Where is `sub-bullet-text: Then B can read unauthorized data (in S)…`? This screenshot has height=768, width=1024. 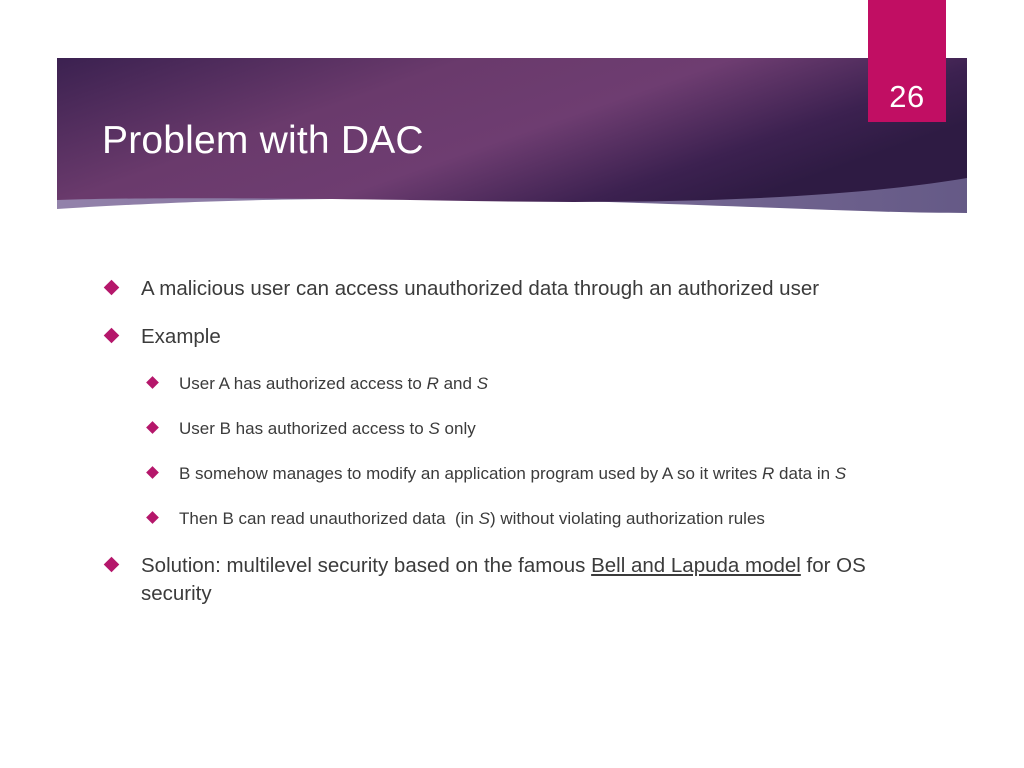 sub-bullet-text: Then B can read unauthorized data (in S)… is located at coordinates (472, 518).